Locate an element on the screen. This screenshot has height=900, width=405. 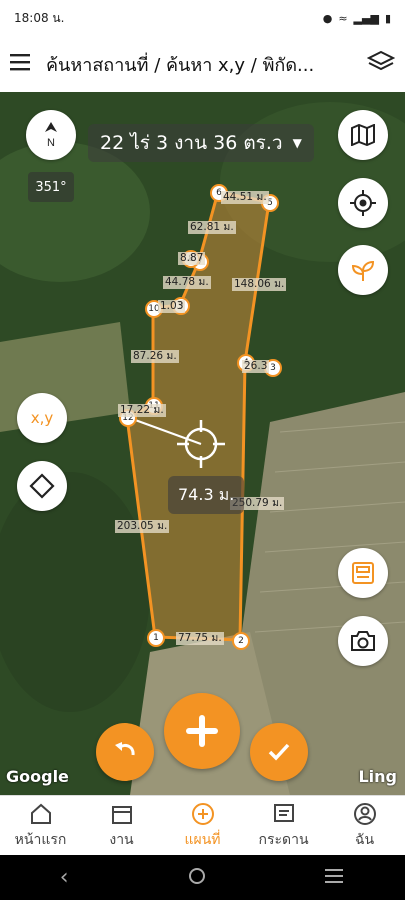
nav-item: แผนที่ is located at coordinates (203, 826).